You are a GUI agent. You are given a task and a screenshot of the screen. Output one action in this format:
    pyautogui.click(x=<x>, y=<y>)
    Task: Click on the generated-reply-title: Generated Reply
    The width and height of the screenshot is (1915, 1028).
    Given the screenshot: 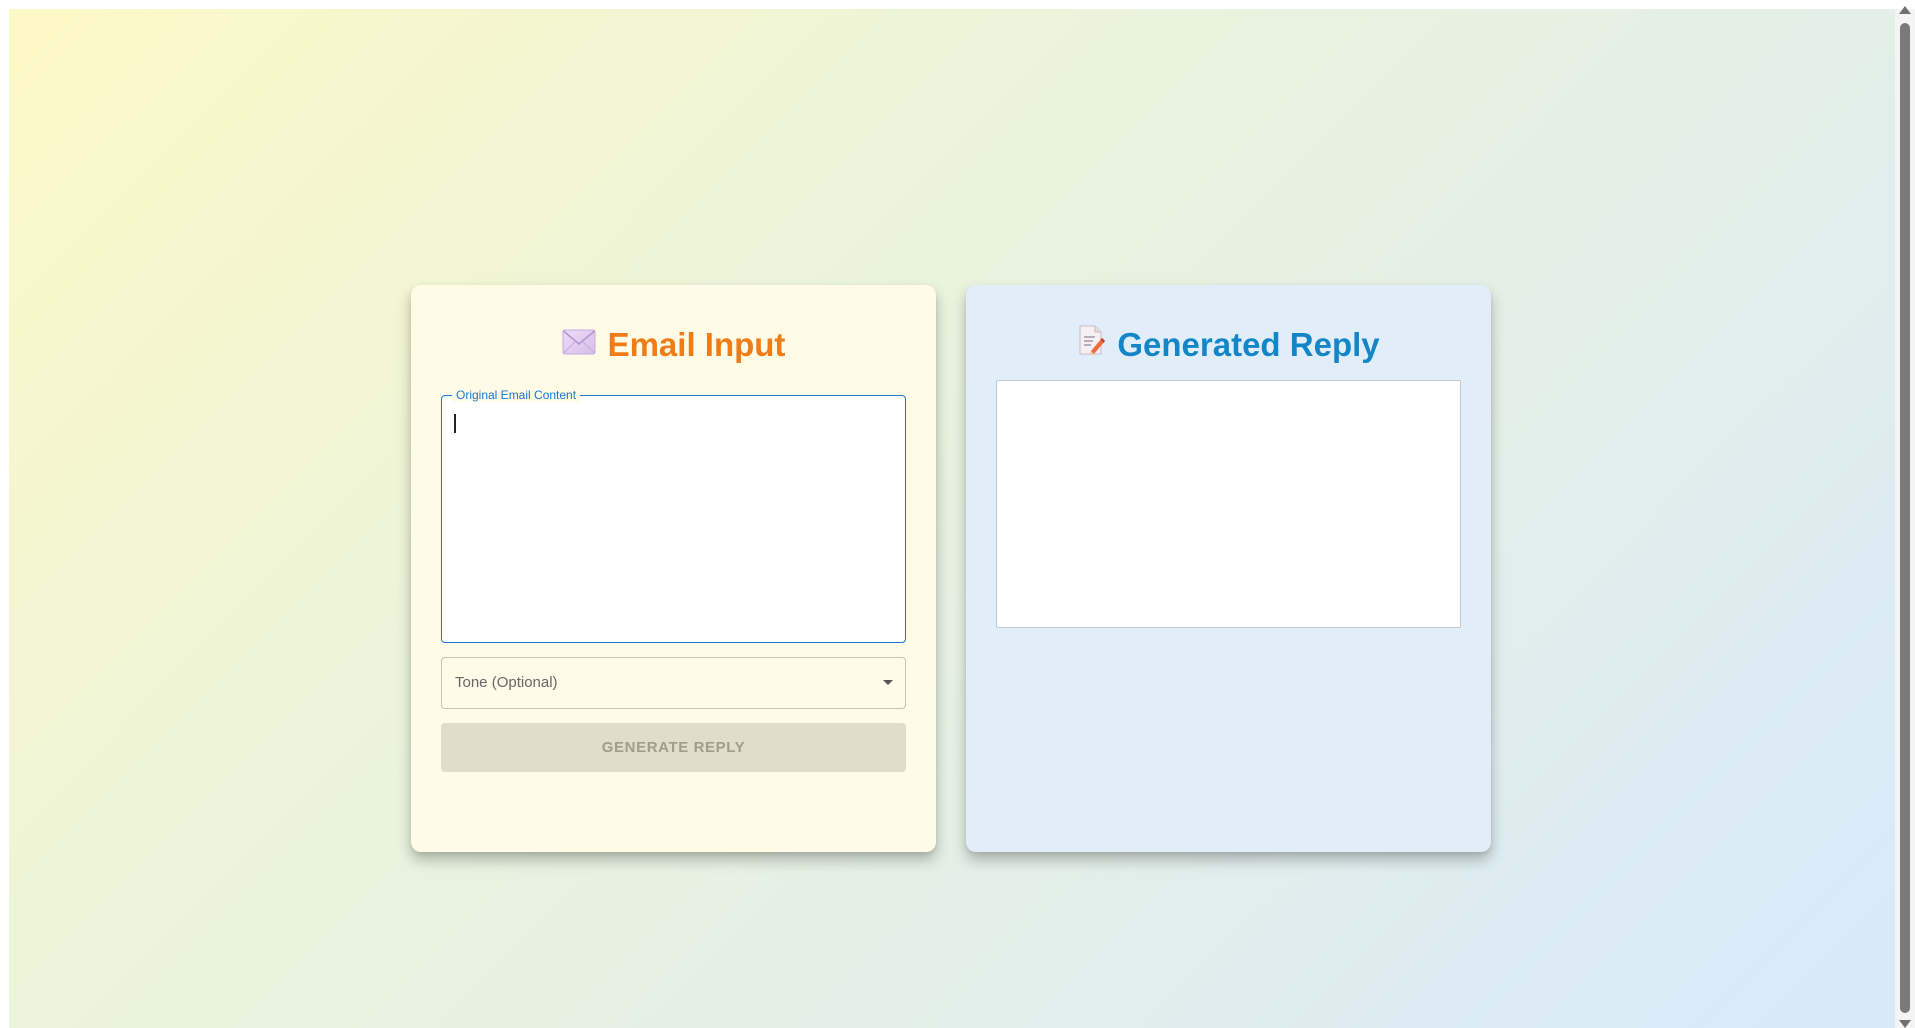 What is the action you would take?
    pyautogui.click(x=1228, y=346)
    